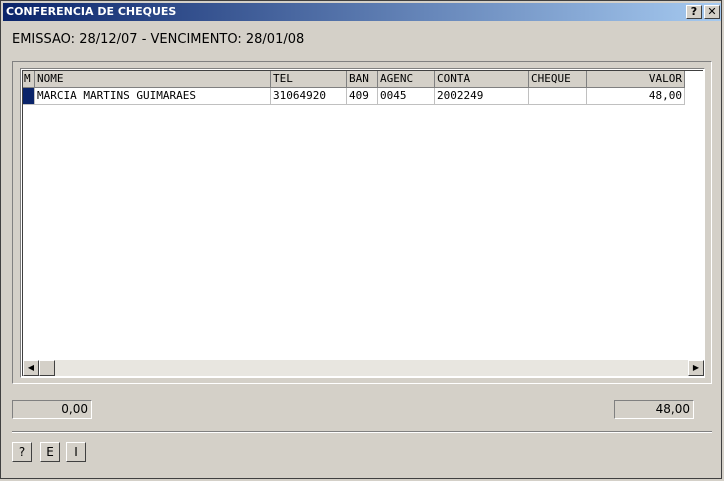 The height and width of the screenshot is (481, 724). I want to click on column-header-tel: TEL, so click(309, 79).